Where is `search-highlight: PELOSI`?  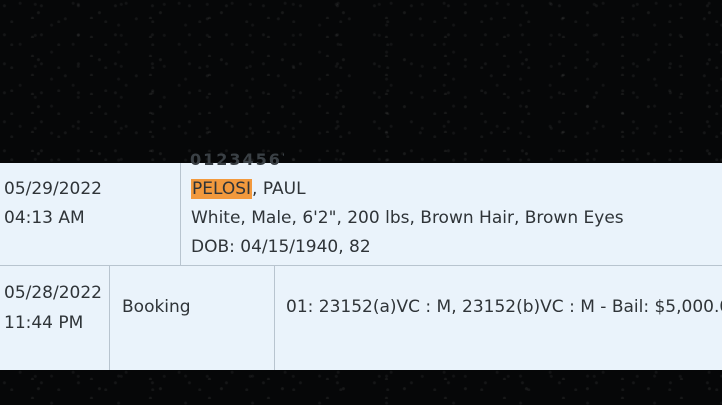 search-highlight: PELOSI is located at coordinates (222, 189).